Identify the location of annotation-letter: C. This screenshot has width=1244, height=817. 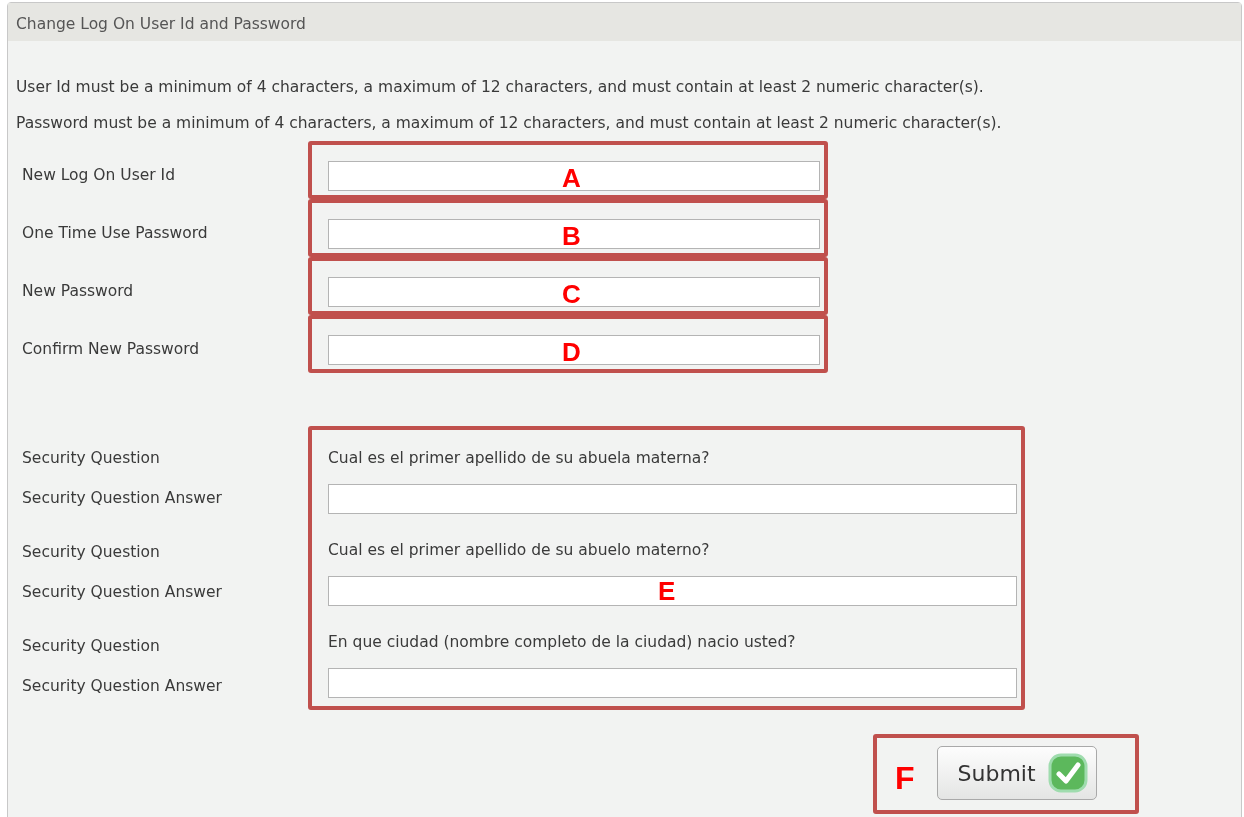
(571, 294).